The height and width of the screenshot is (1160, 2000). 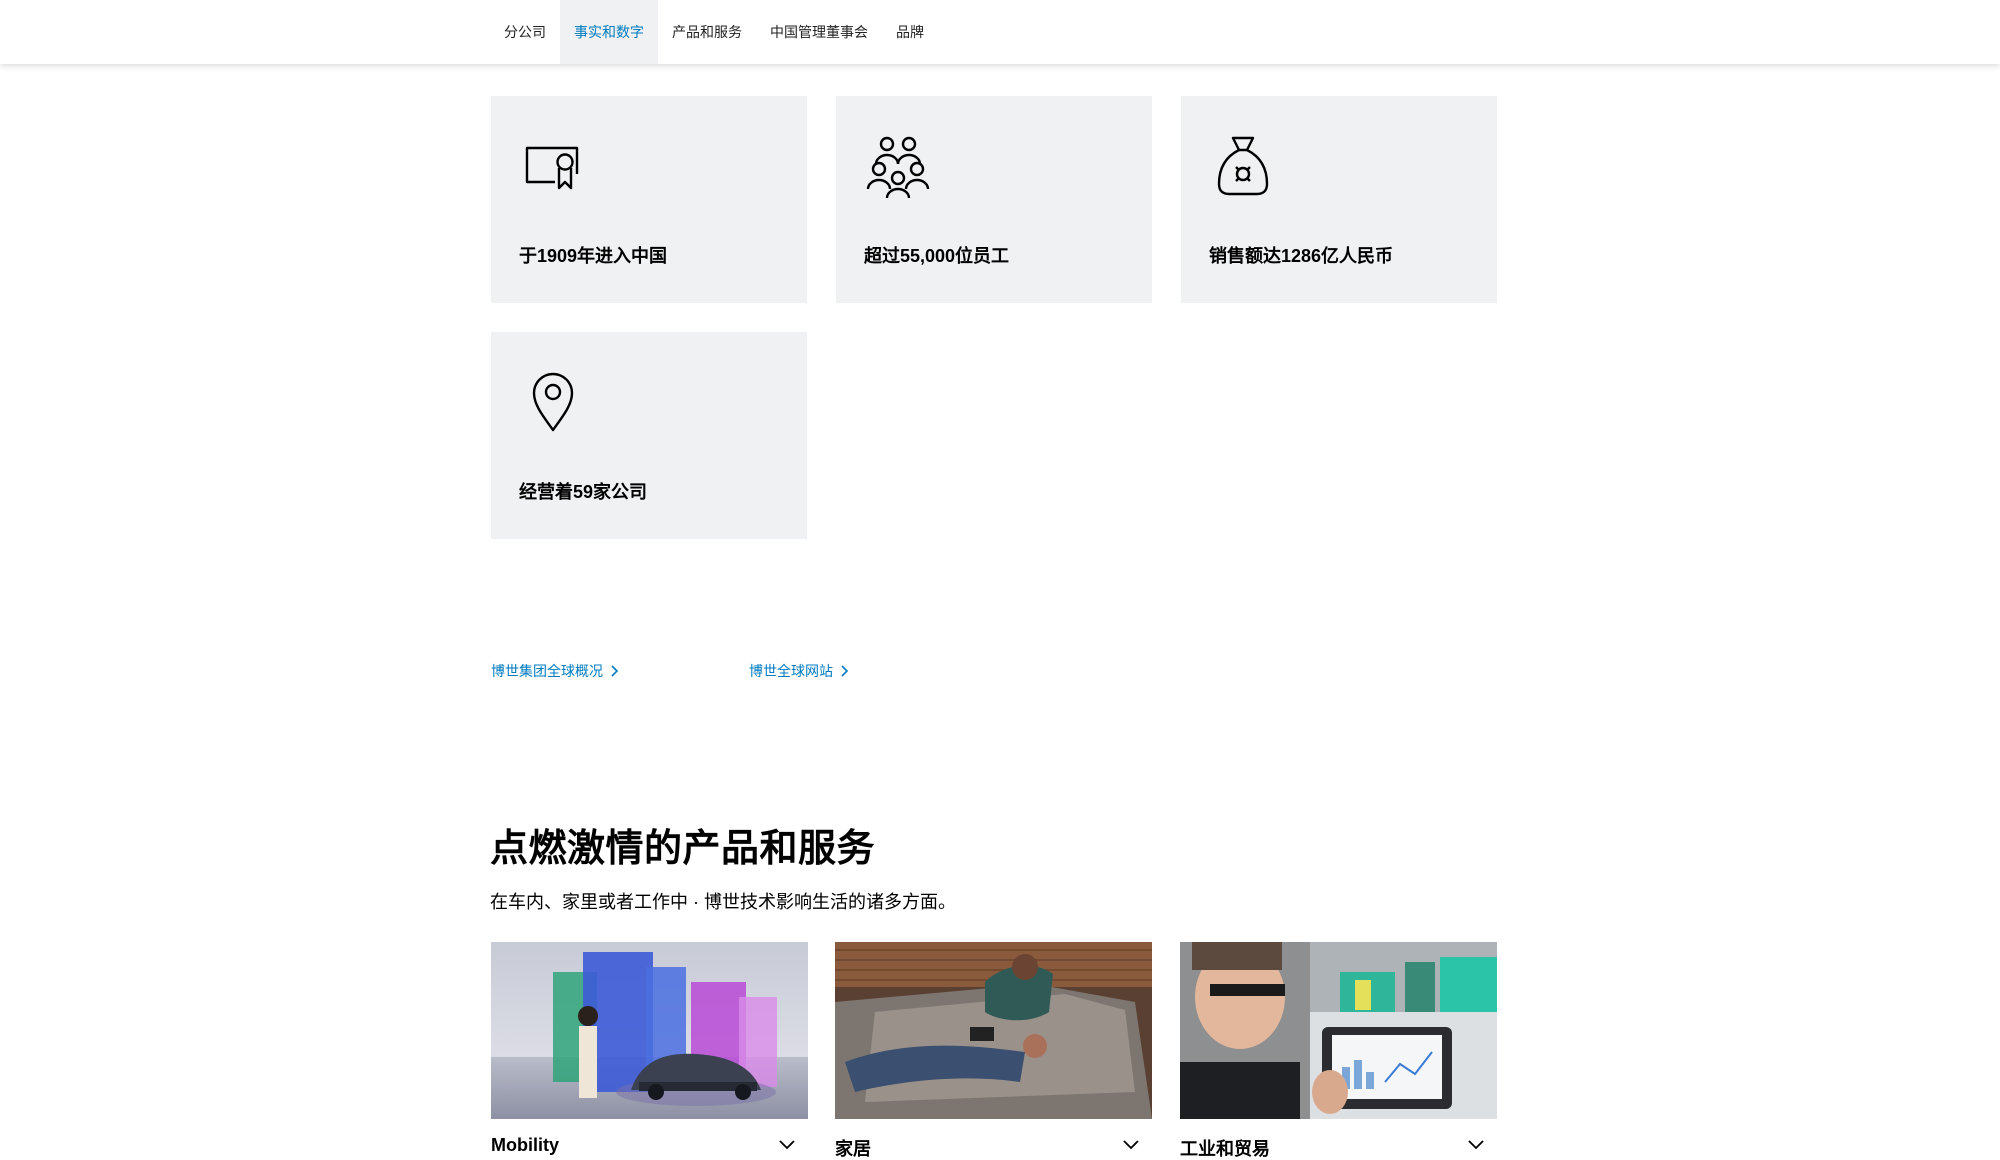 What do you see at coordinates (1243, 166) in the screenshot?
I see `money-bag-icon` at bounding box center [1243, 166].